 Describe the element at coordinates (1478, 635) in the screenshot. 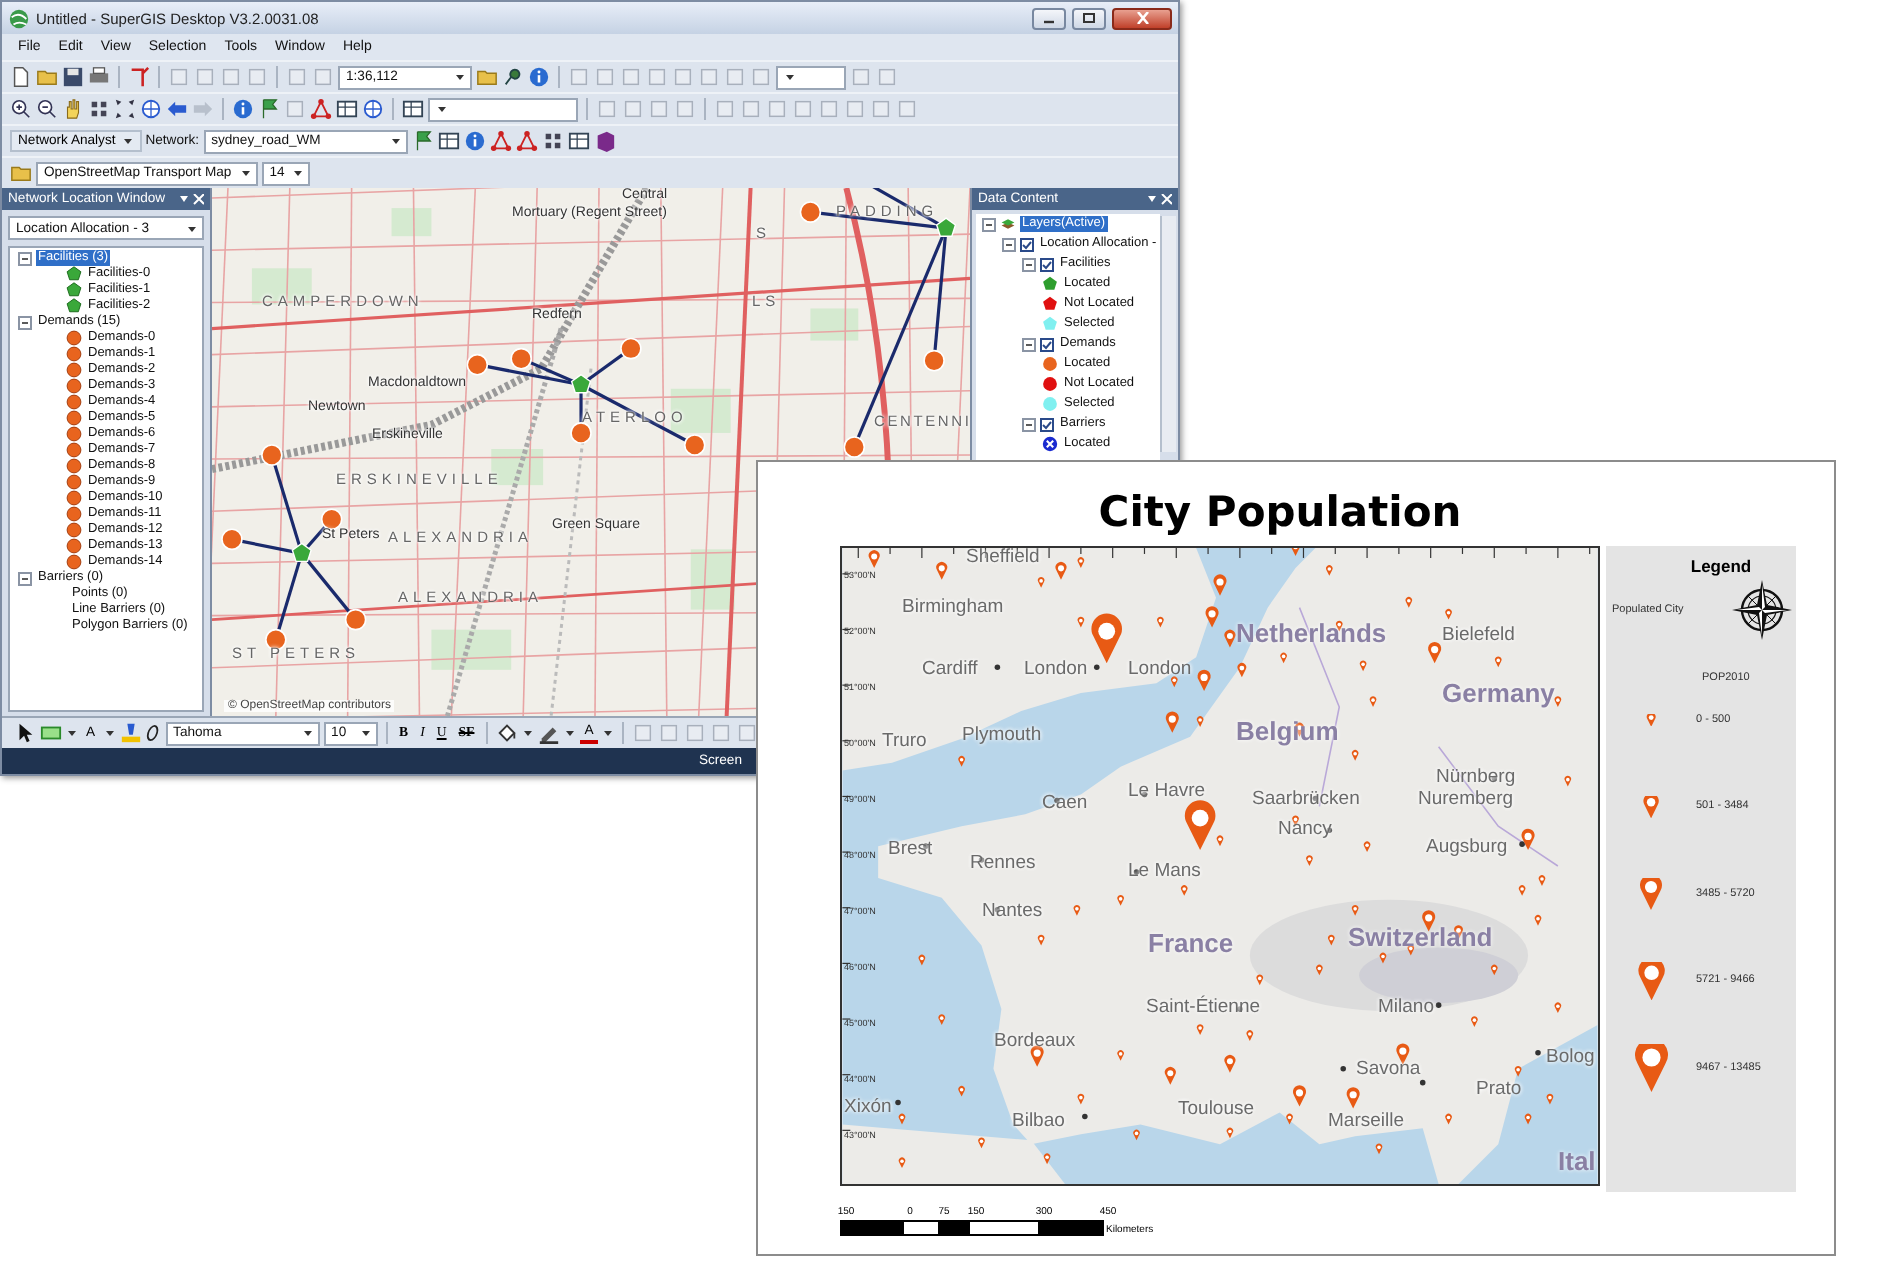

I see `city-label: Bielefeld` at that location.